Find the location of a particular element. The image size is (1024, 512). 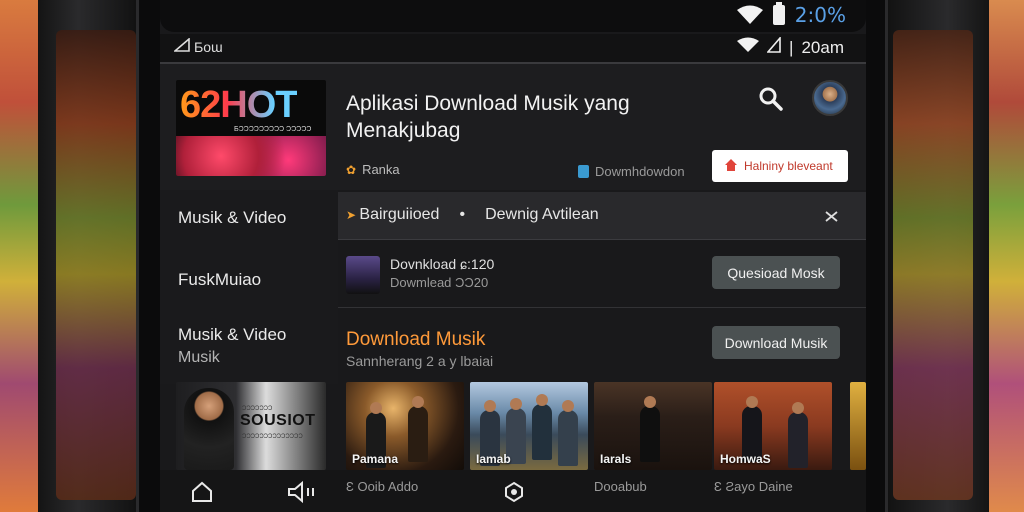

close-button is located at coordinates (832, 216).